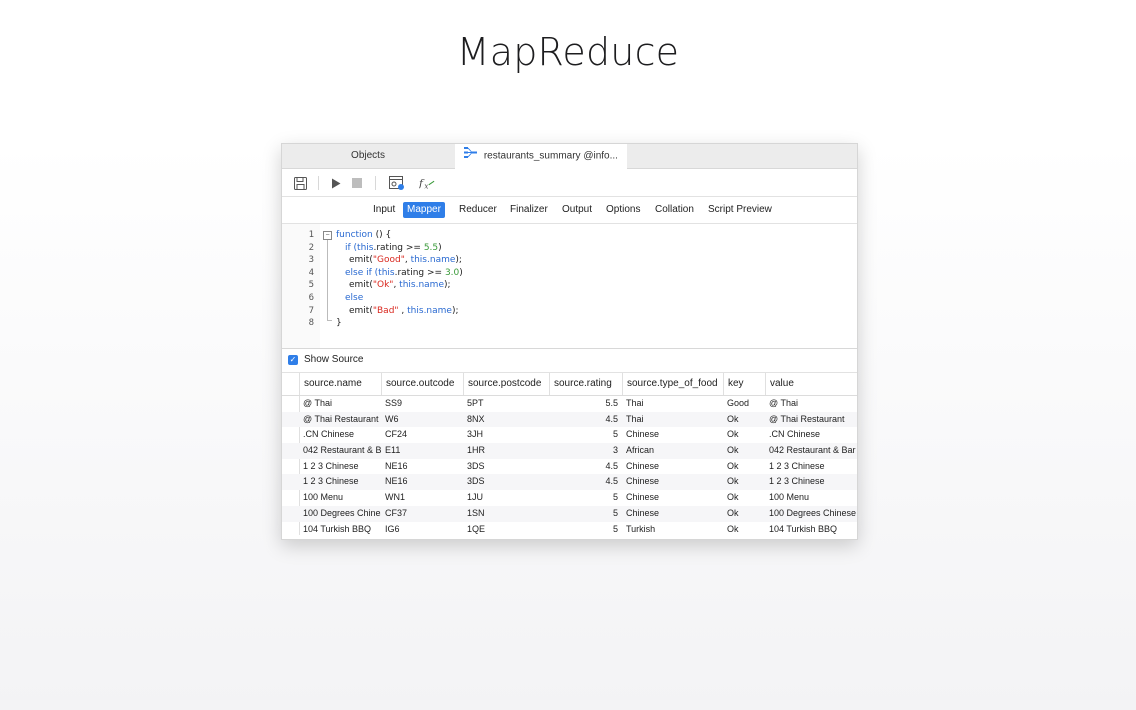 This screenshot has height=710, width=1136. What do you see at coordinates (301, 286) in the screenshot?
I see `line-gutter` at bounding box center [301, 286].